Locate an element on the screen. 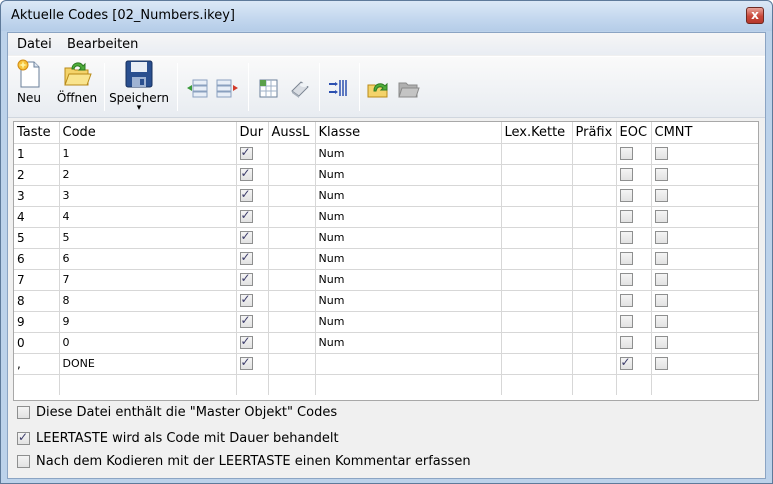 The image size is (773, 484). table-row: , DONE is located at coordinates (386, 364).